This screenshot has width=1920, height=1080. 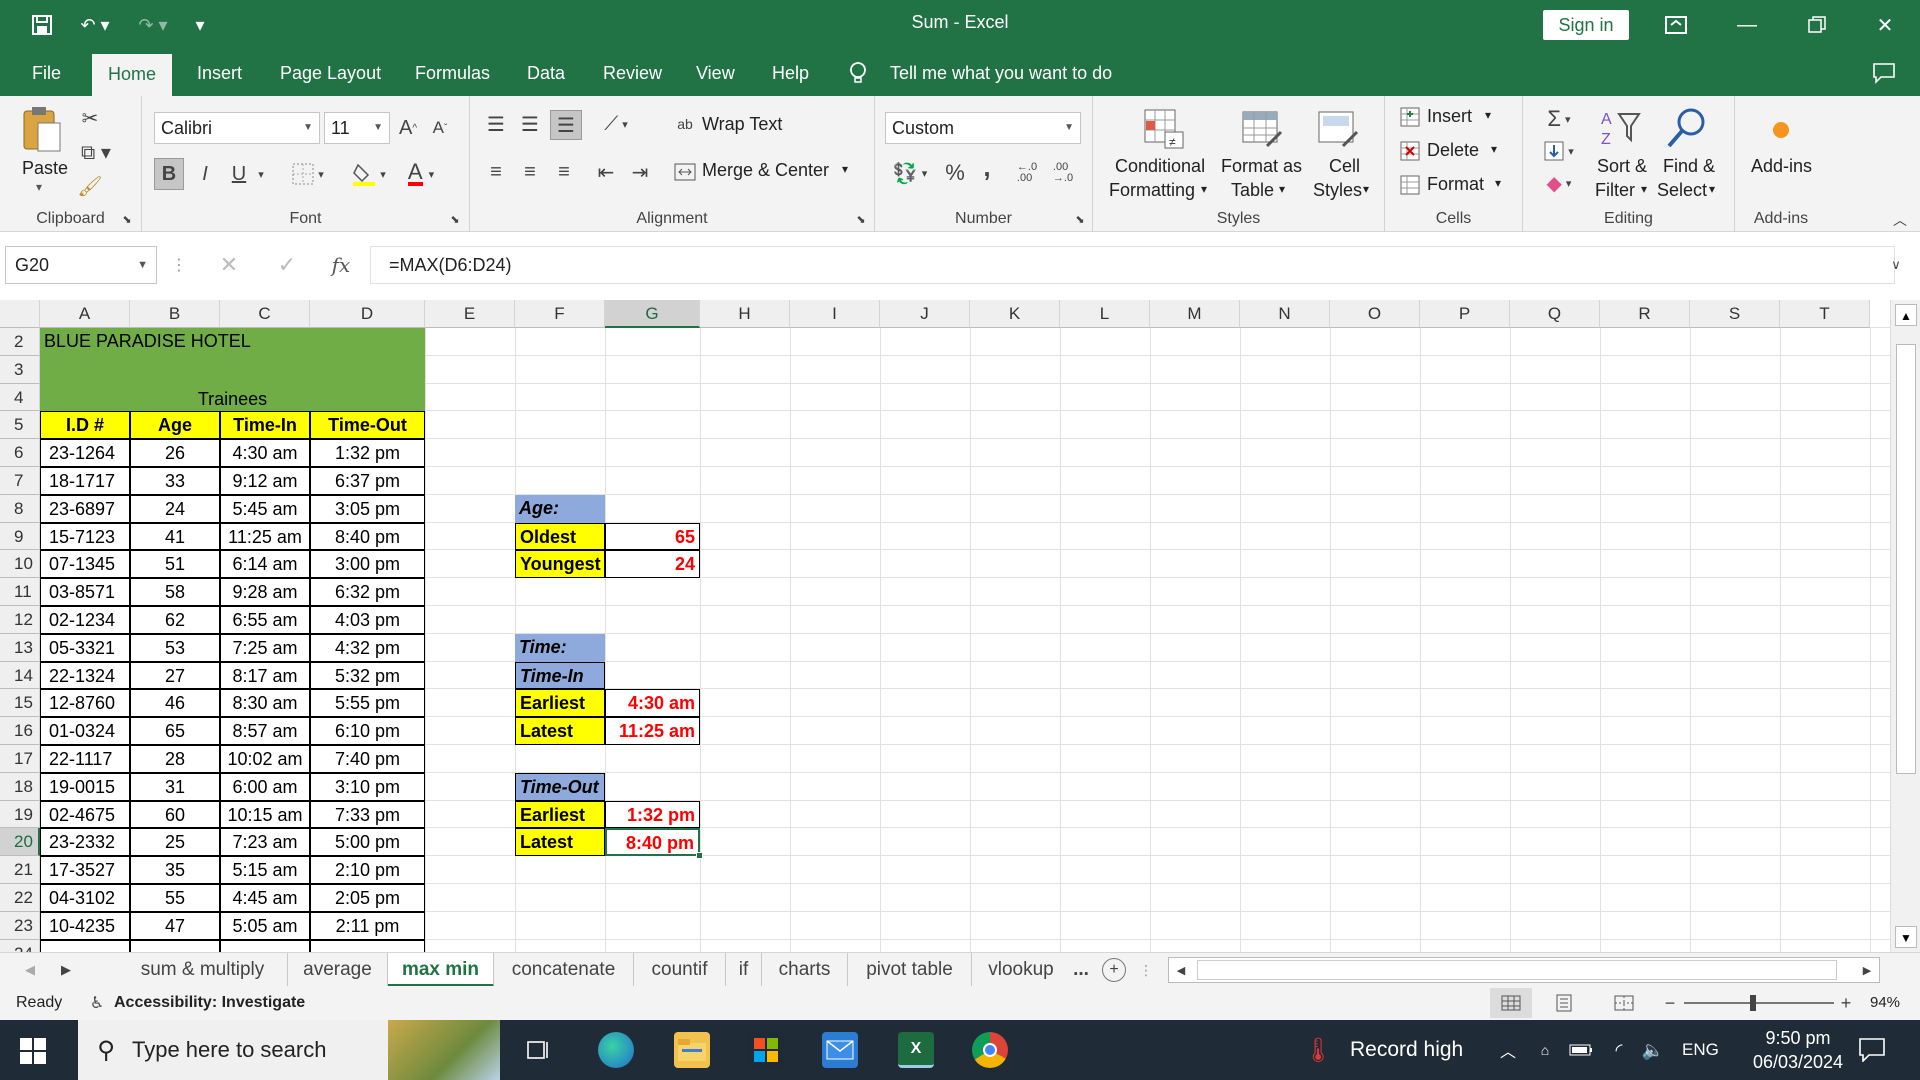 What do you see at coordinates (440, 128) in the screenshot?
I see `decrease-font-icon: Aˇ` at bounding box center [440, 128].